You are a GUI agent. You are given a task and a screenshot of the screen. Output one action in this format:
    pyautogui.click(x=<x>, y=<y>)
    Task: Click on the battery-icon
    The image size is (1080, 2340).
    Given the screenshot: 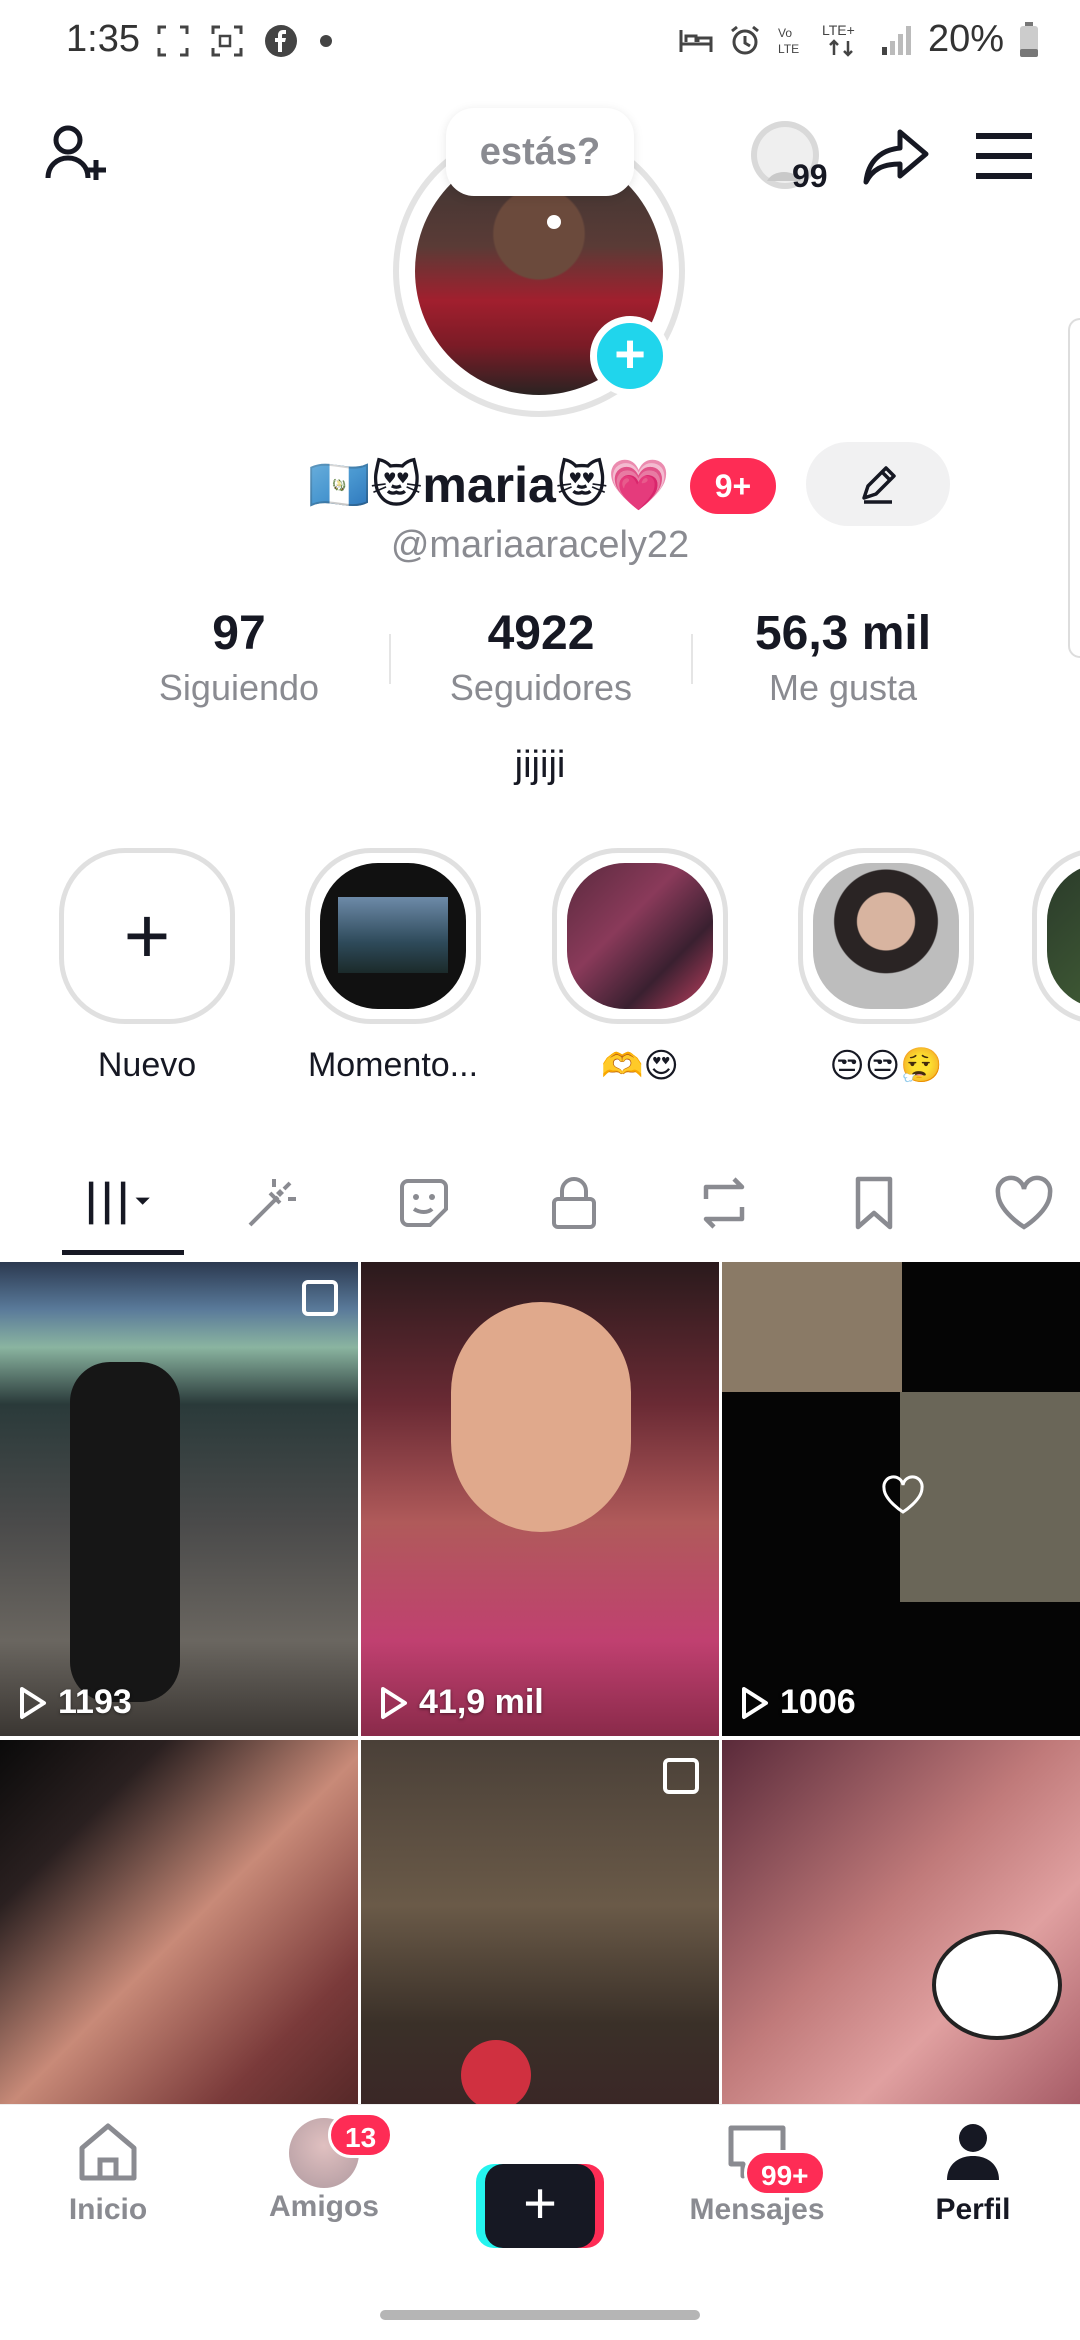 What is the action you would take?
    pyautogui.click(x=1029, y=39)
    